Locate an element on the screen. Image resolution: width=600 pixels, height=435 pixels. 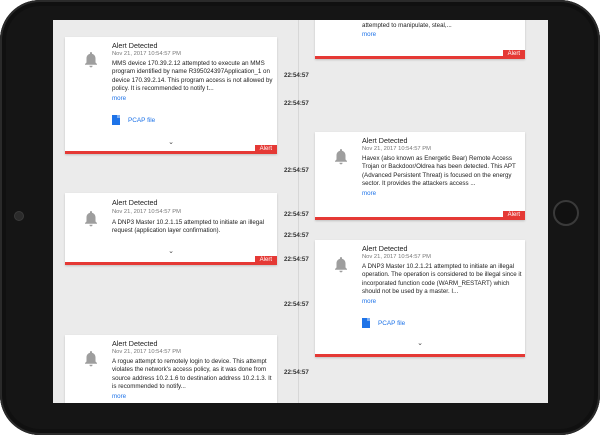
home-button is located at coordinates (566, 213).